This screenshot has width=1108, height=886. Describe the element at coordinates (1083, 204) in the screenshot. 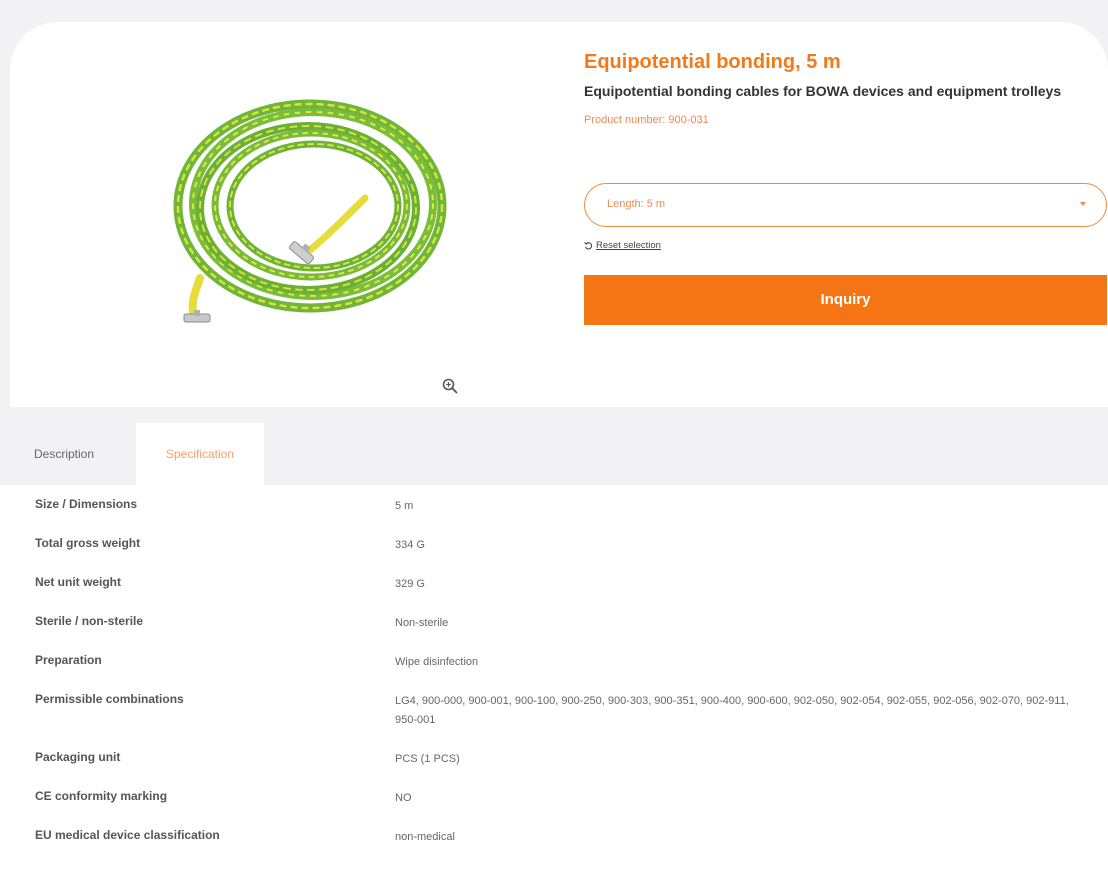

I see `caret-down-icon` at that location.